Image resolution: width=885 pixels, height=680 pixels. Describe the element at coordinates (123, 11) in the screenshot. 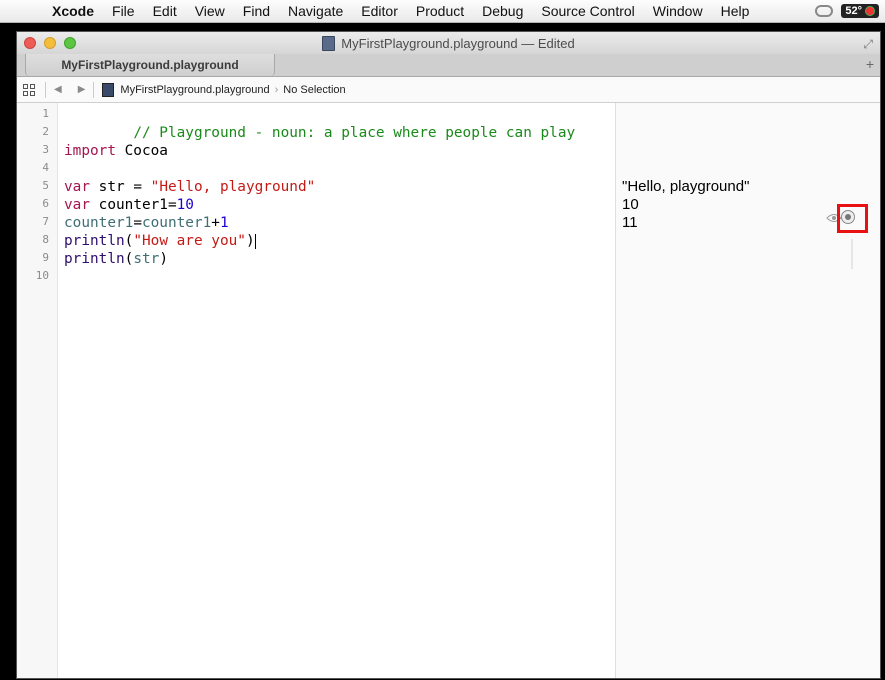

I see `menu-file: File` at that location.